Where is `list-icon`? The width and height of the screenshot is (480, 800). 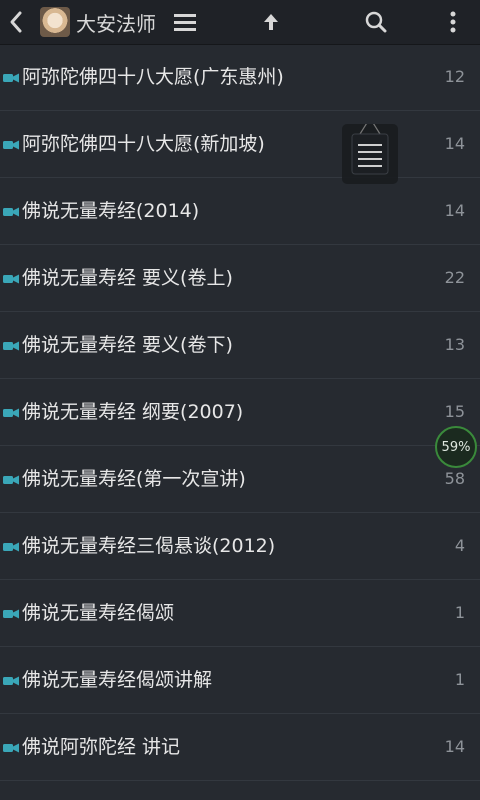
list-icon is located at coordinates (370, 145).